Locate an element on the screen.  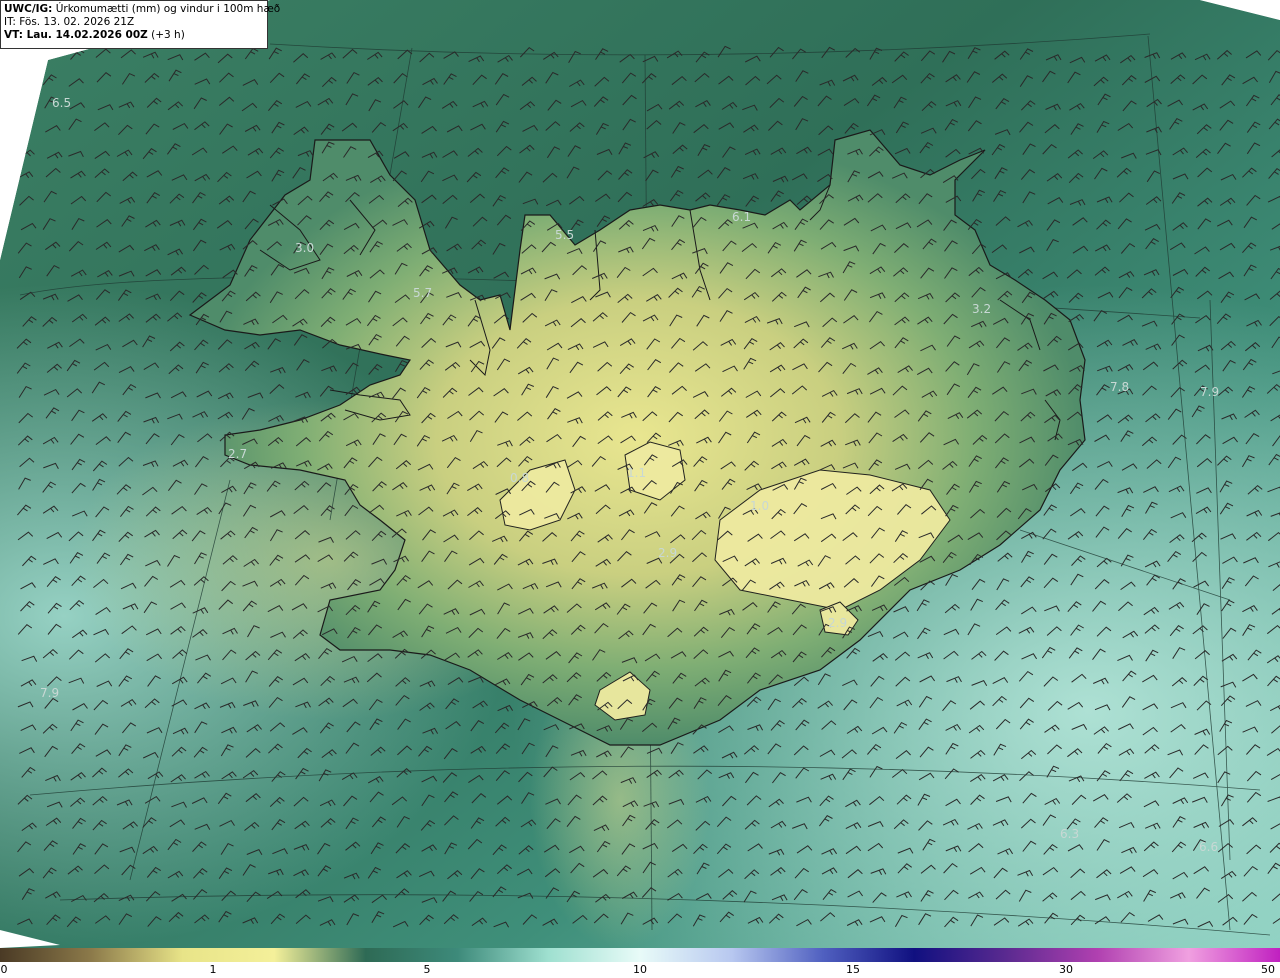
map-value-label: 1.0 is located at coordinates (759, 506).